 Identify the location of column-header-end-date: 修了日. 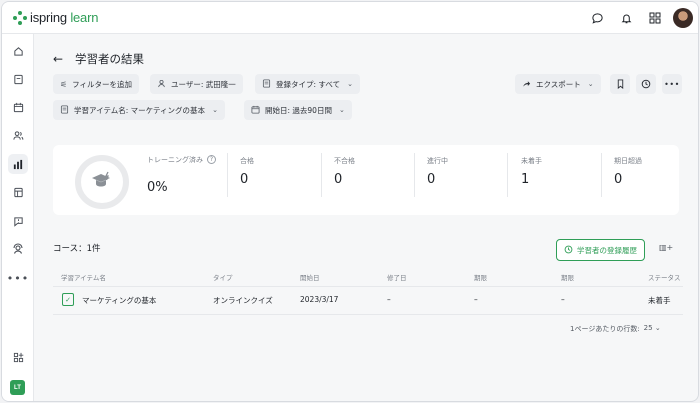
(397, 277).